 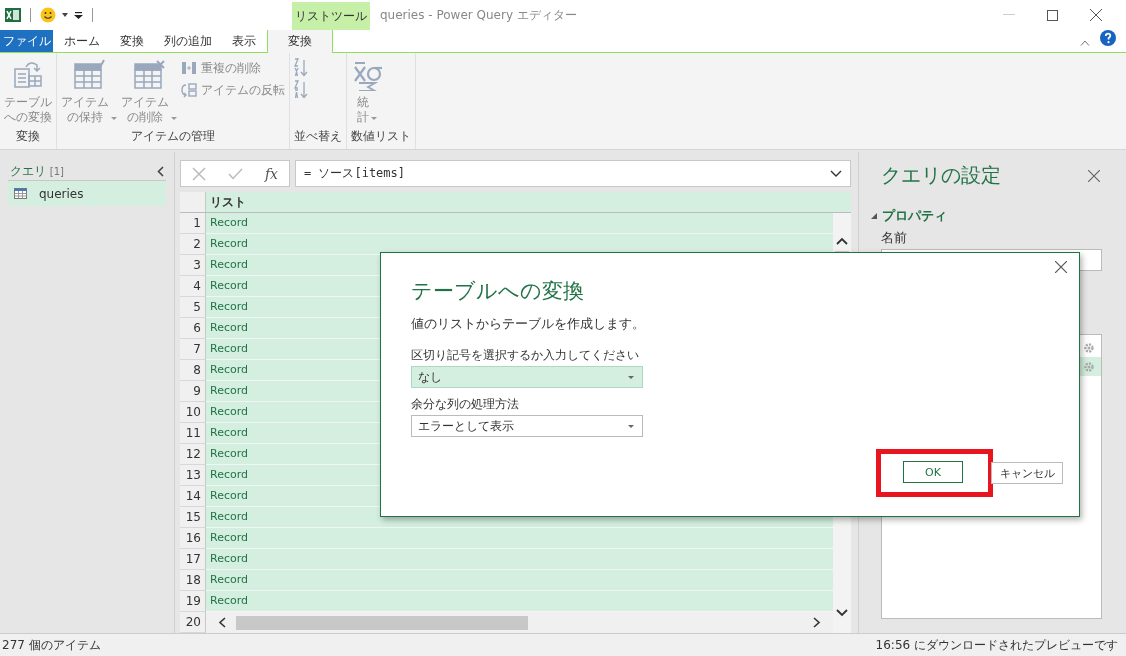 What do you see at coordinates (193, 391) in the screenshot?
I see `row-number: 9` at bounding box center [193, 391].